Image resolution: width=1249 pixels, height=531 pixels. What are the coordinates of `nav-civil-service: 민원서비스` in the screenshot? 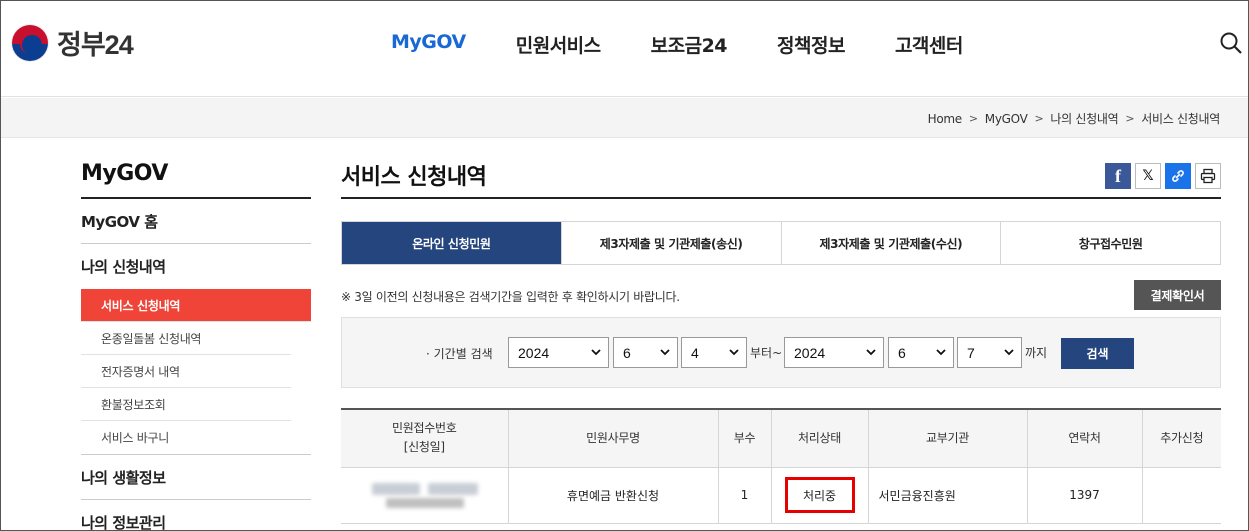 It's located at (558, 44).